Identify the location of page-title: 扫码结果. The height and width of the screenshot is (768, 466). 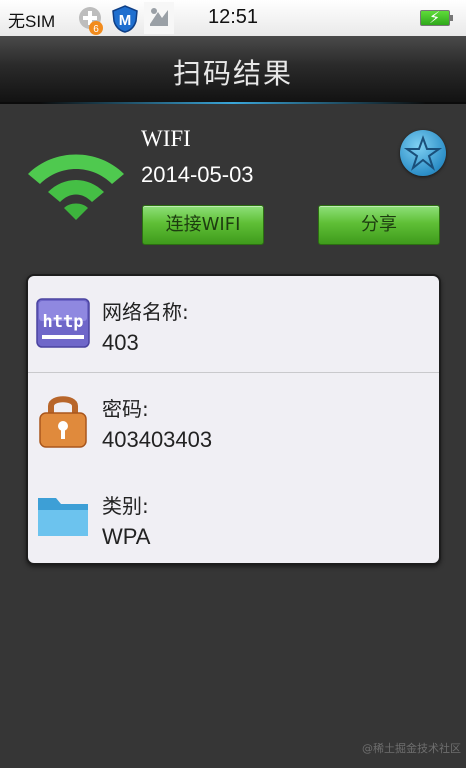
(232, 73).